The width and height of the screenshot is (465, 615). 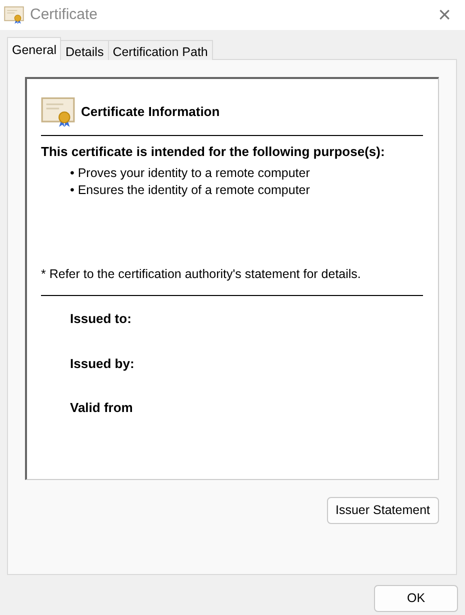 I want to click on purpose-item: • Proves your identity to a remote computer, so click(x=190, y=173).